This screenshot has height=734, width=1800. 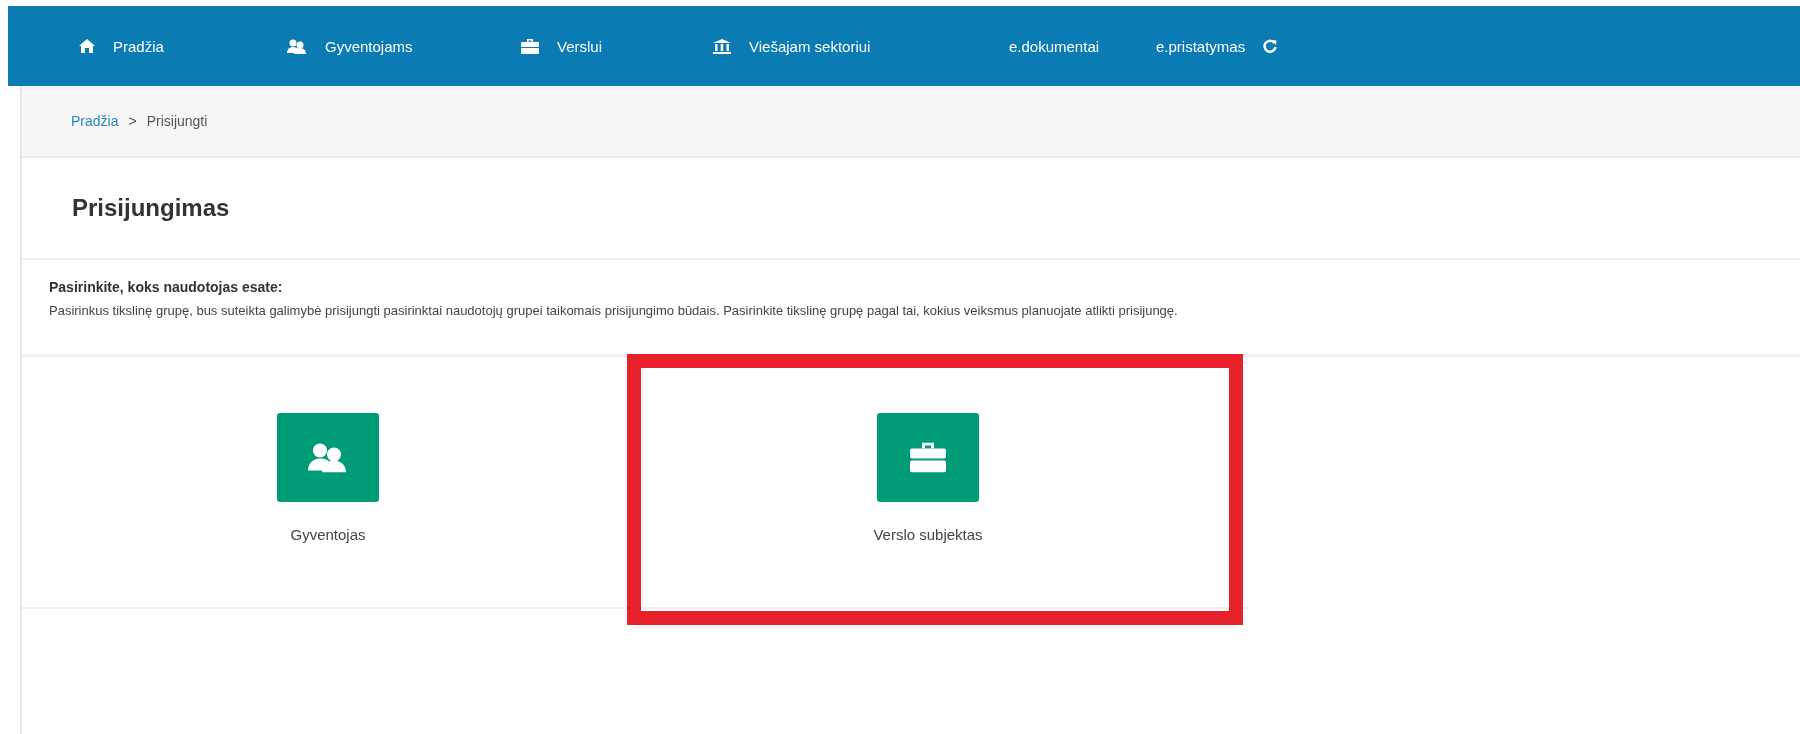 What do you see at coordinates (87, 46) in the screenshot?
I see `home-icon` at bounding box center [87, 46].